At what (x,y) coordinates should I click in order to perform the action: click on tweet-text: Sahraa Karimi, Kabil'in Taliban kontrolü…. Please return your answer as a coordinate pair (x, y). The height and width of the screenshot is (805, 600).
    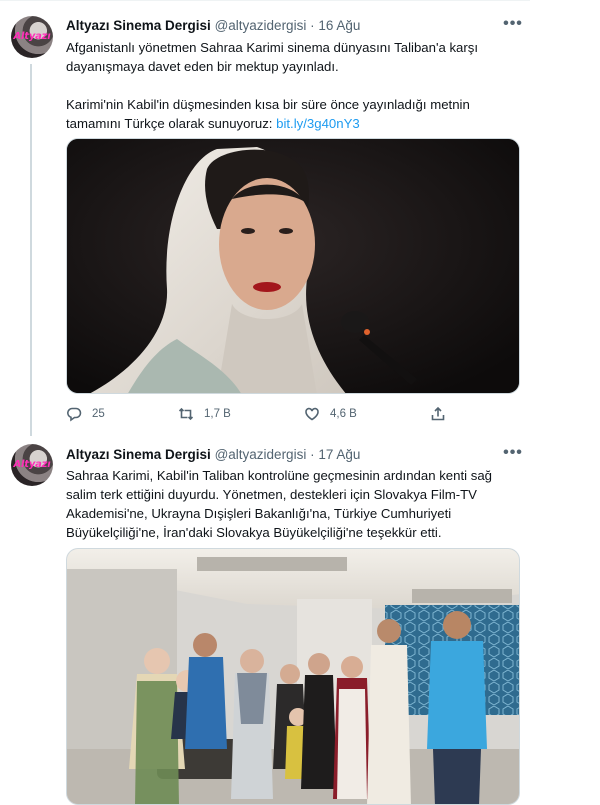
    Looking at the image, I should click on (292, 504).